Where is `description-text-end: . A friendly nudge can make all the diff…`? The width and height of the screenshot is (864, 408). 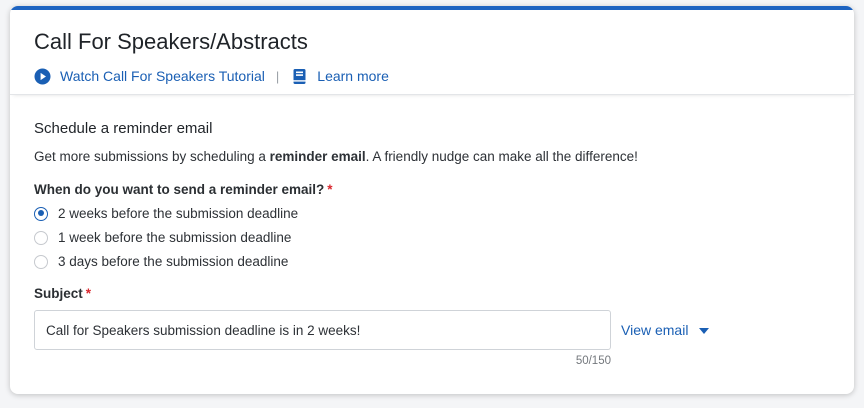
description-text-end: . A friendly nudge can make all the diff… is located at coordinates (501, 156).